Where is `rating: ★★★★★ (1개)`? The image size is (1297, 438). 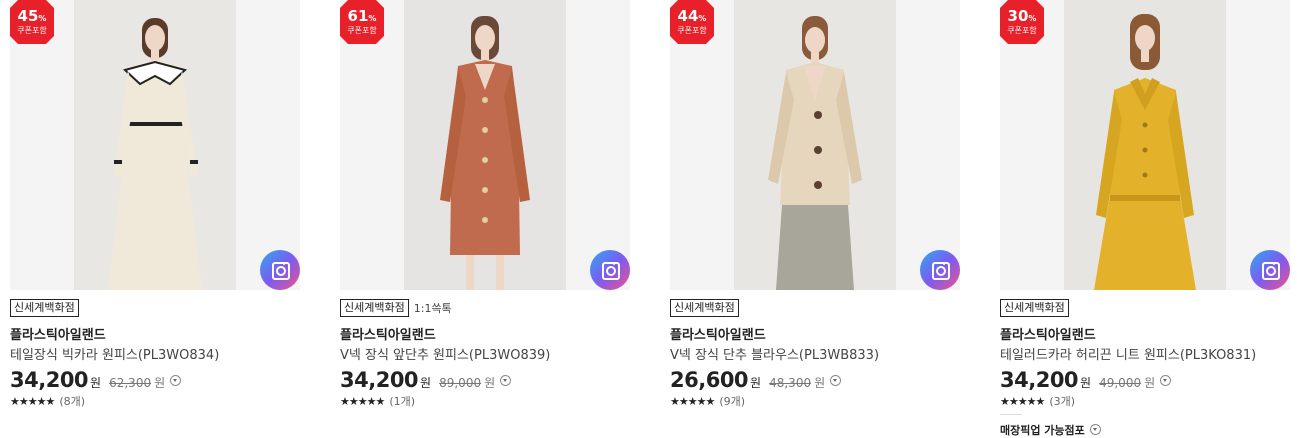 rating: ★★★★★ (1개) is located at coordinates (377, 401).